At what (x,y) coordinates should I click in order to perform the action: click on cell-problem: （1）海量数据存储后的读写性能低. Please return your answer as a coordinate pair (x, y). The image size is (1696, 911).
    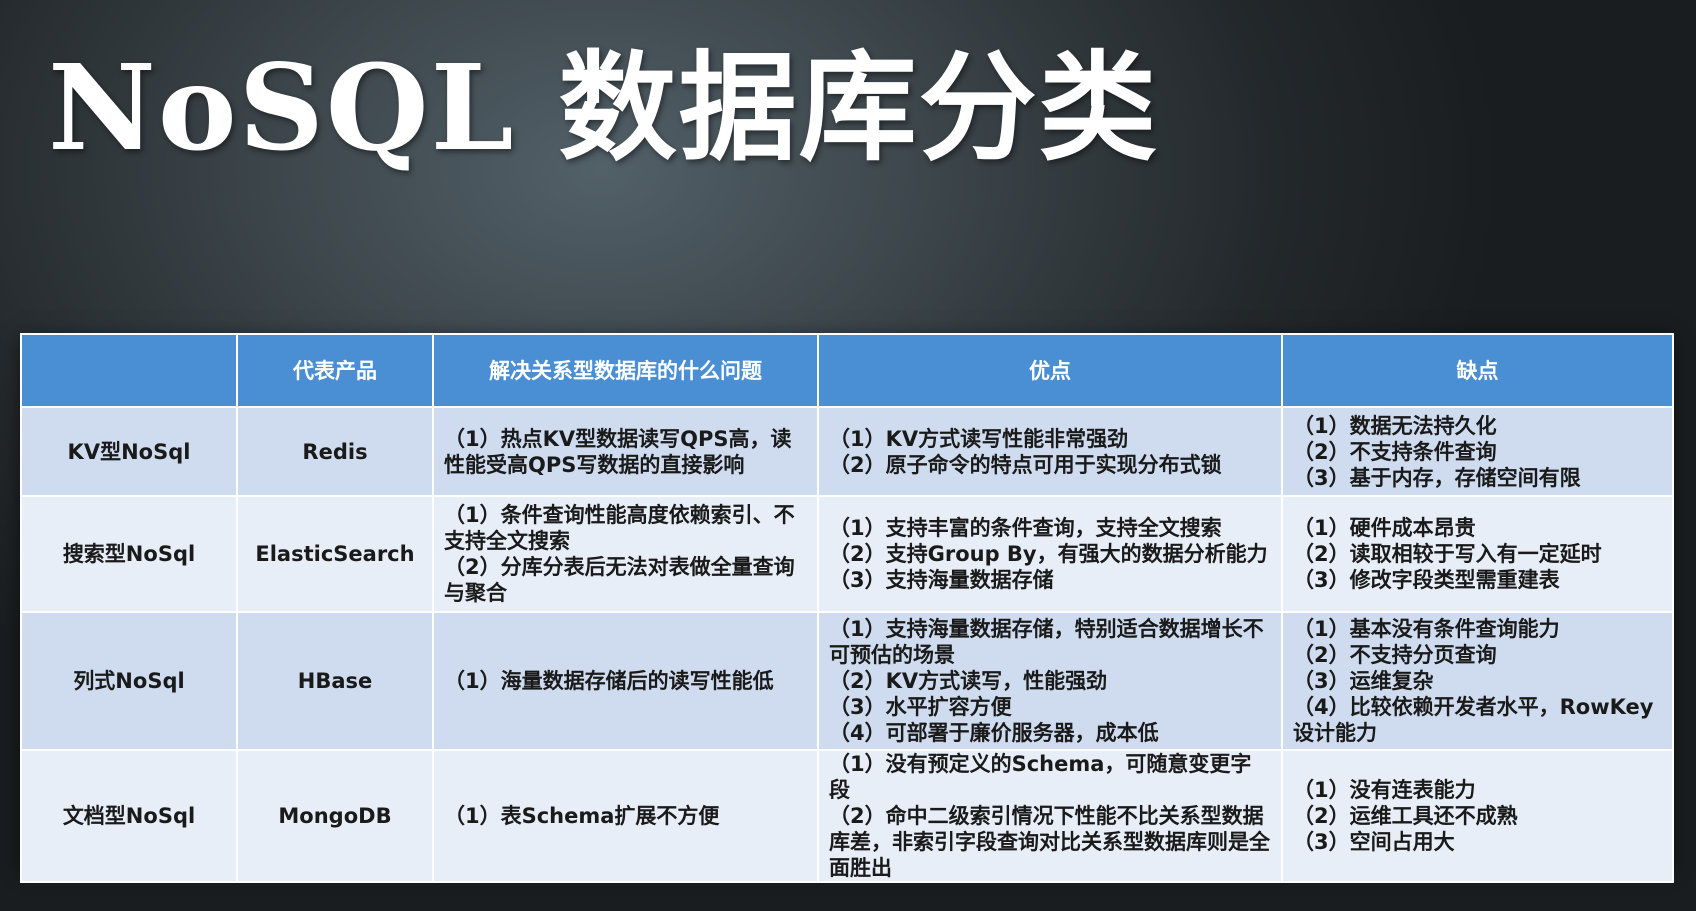
    Looking at the image, I should click on (625, 681).